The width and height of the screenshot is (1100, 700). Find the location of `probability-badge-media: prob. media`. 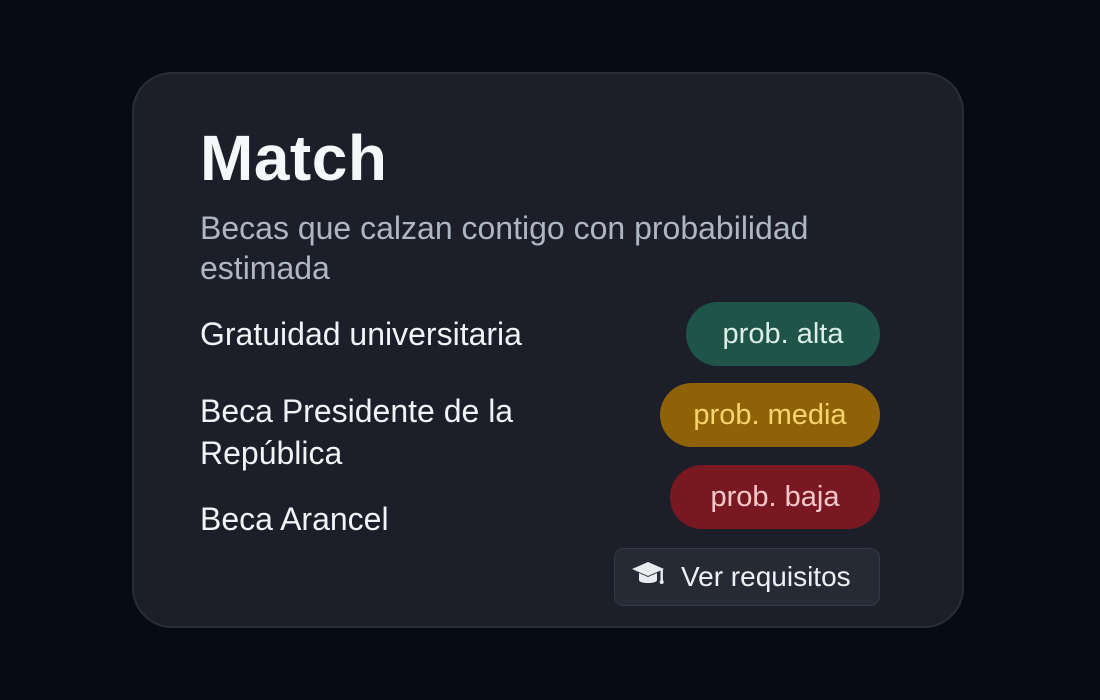

probability-badge-media: prob. media is located at coordinates (770, 415).